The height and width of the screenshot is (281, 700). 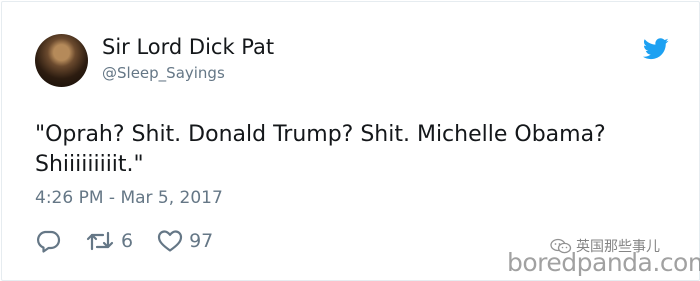 What do you see at coordinates (136, 241) in the screenshot?
I see `tweet-actions: 6 97` at bounding box center [136, 241].